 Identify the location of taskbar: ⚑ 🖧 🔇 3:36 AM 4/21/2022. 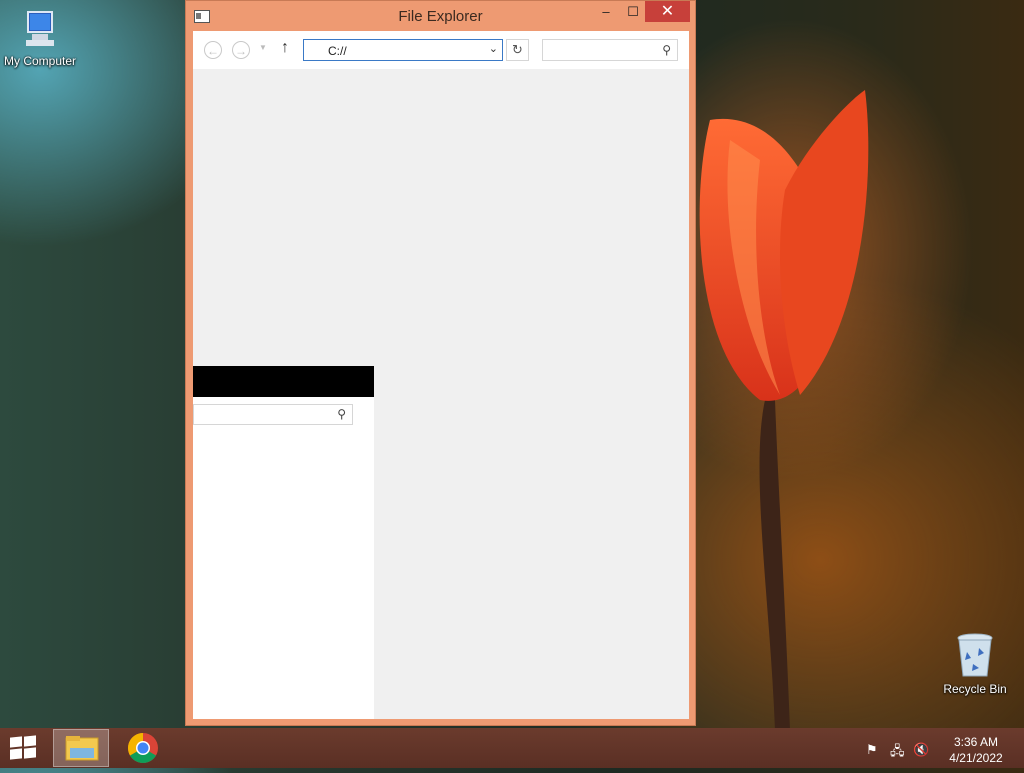
(512, 748).